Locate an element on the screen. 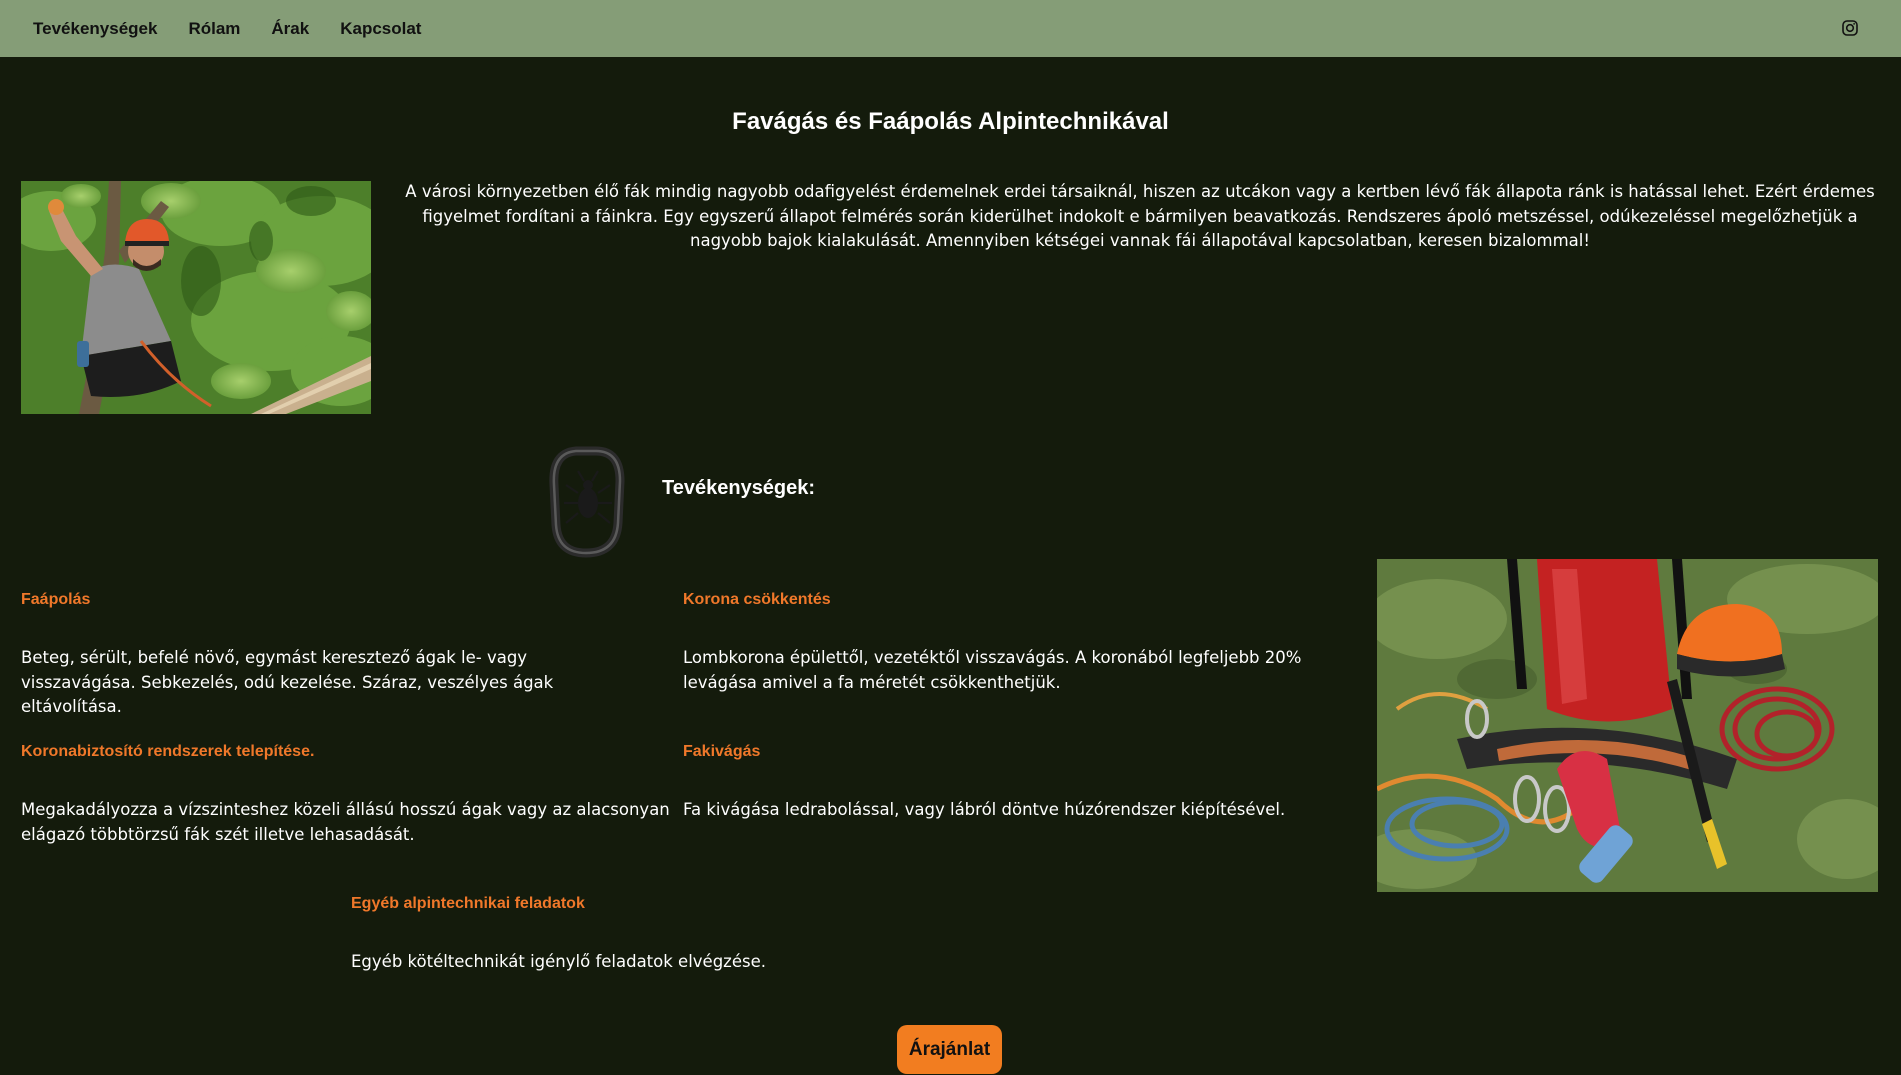 This screenshot has width=1901, height=1075. top-navbar: Tevékenységek Rólam Árak Kapcsolat is located at coordinates (950, 28).